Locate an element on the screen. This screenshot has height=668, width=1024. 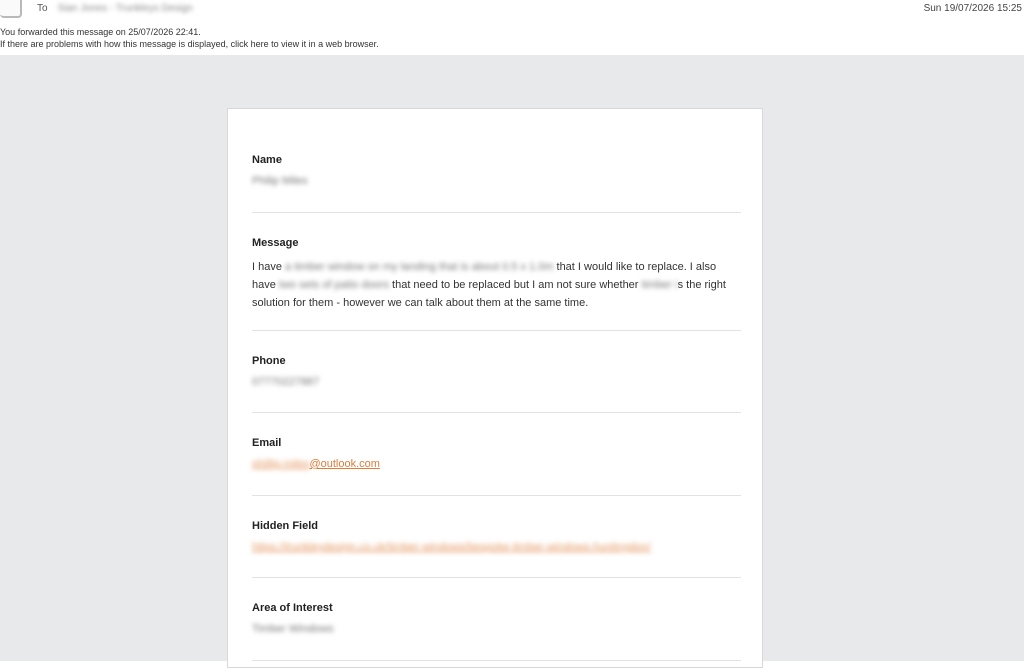
message-label: Message is located at coordinates (275, 243).